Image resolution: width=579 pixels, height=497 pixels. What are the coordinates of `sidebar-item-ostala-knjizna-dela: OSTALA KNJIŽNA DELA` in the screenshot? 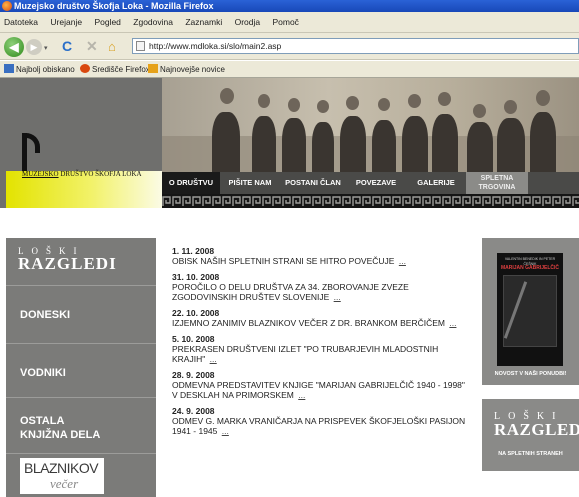 It's located at (81, 426).